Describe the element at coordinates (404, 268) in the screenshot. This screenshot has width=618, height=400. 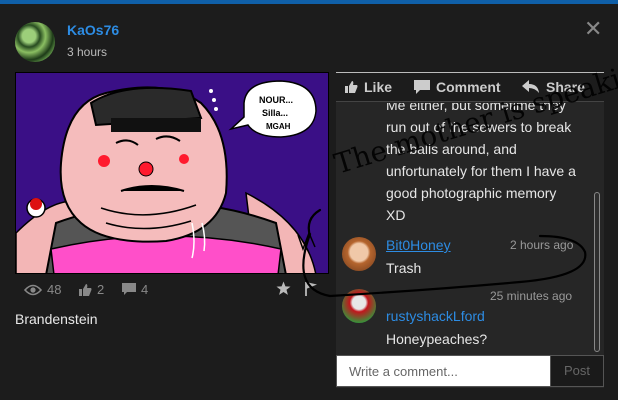
I see `comment-text: Trash` at that location.